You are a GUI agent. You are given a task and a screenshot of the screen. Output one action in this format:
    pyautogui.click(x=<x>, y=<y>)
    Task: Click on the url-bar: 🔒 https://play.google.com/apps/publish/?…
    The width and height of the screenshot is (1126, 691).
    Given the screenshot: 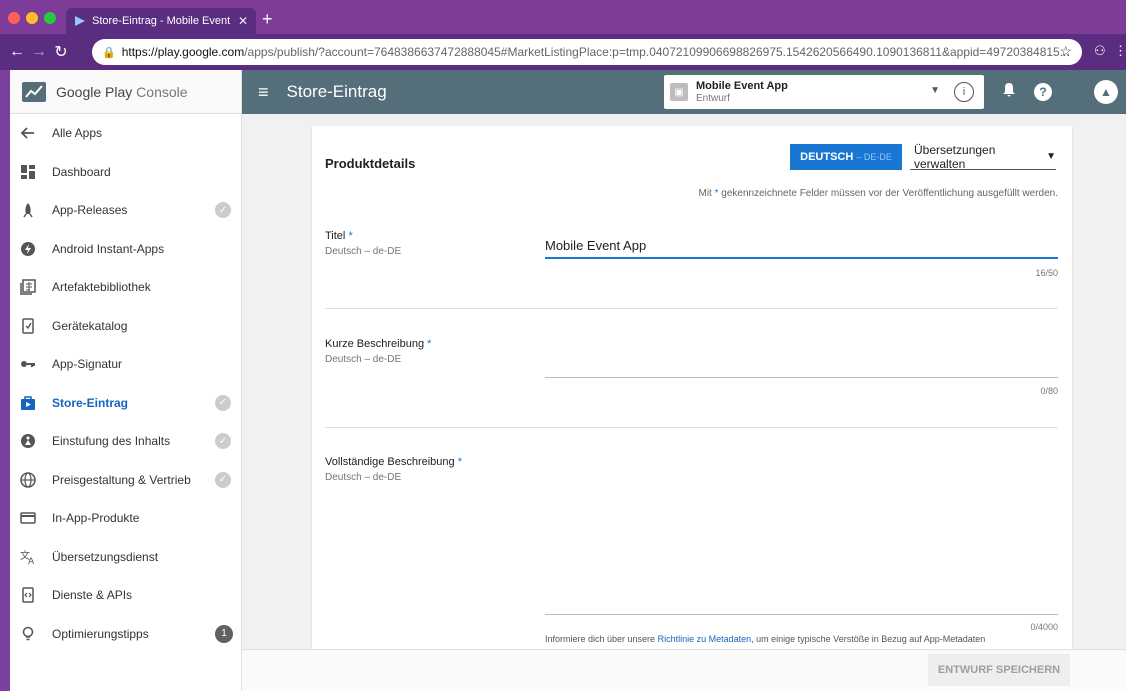 What is the action you would take?
    pyautogui.click(x=587, y=52)
    